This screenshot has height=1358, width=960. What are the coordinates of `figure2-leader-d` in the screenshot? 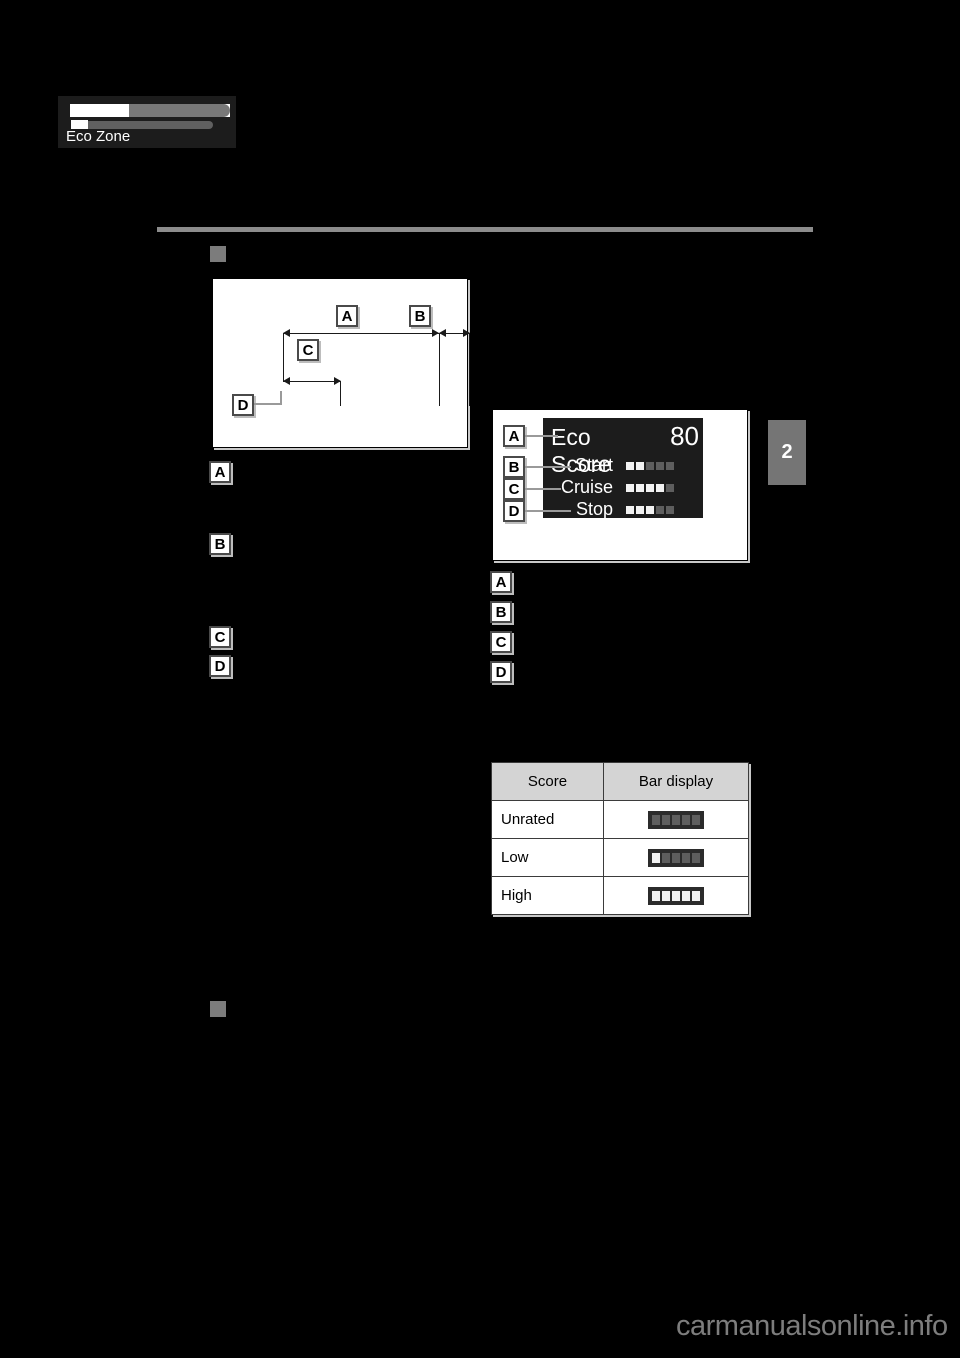 It's located at (548, 511).